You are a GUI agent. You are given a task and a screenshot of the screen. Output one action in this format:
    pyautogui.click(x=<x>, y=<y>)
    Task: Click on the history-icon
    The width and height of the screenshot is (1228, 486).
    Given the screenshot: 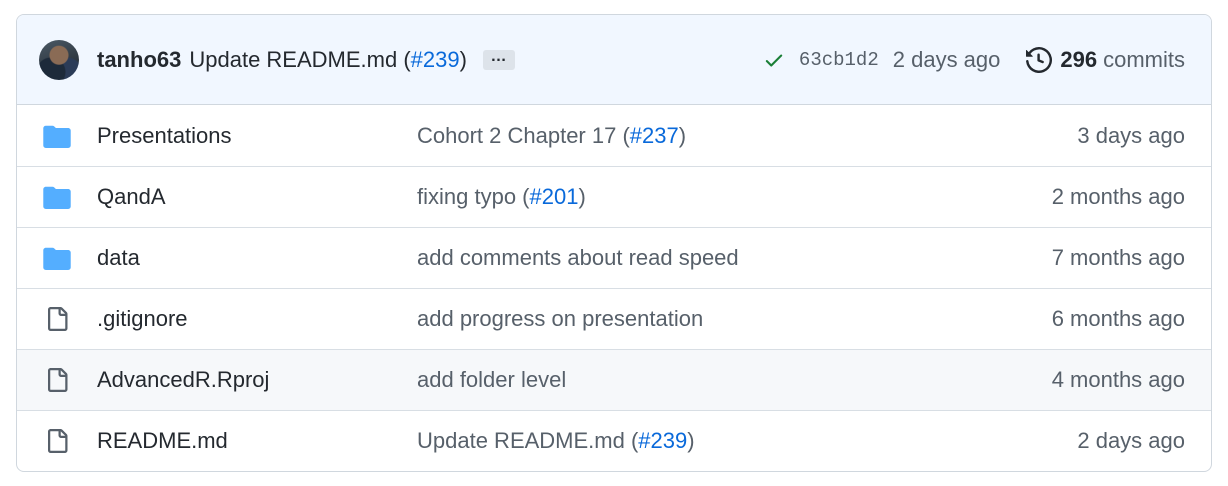 What is the action you would take?
    pyautogui.click(x=1039, y=59)
    